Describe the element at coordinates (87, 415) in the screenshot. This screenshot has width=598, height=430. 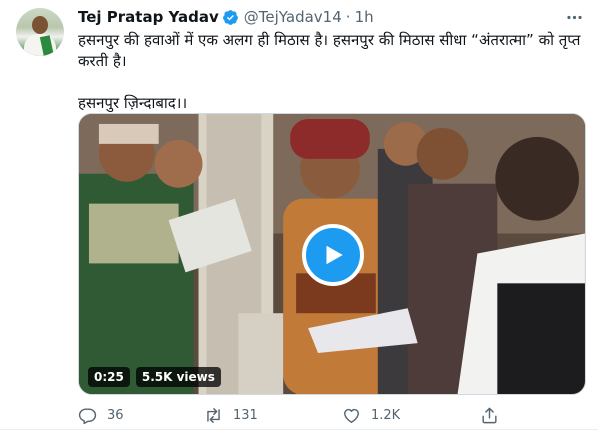
I see `reply-icon` at that location.